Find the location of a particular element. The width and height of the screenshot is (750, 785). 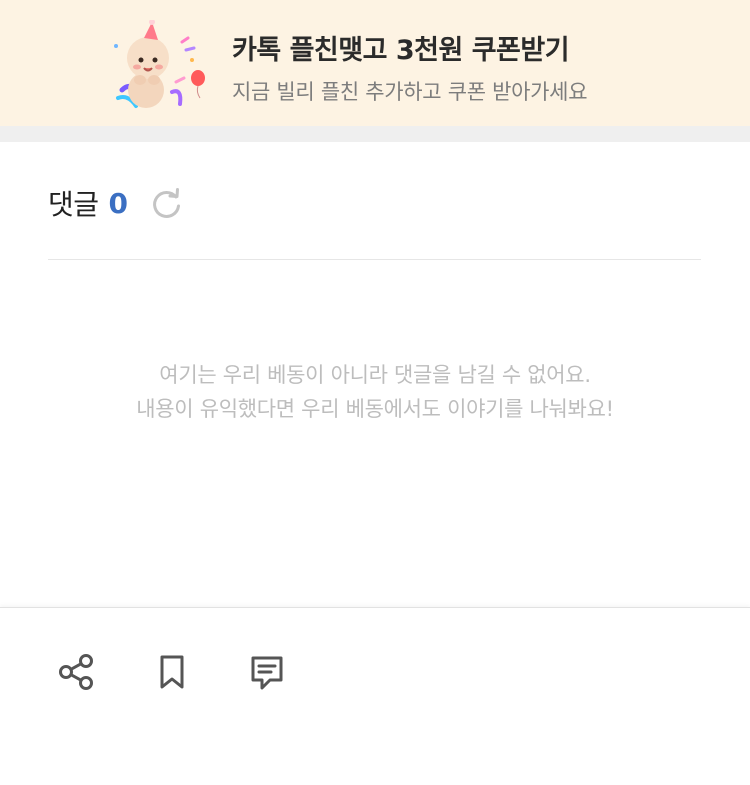

comments-header: 댓글 0 is located at coordinates (116, 203).